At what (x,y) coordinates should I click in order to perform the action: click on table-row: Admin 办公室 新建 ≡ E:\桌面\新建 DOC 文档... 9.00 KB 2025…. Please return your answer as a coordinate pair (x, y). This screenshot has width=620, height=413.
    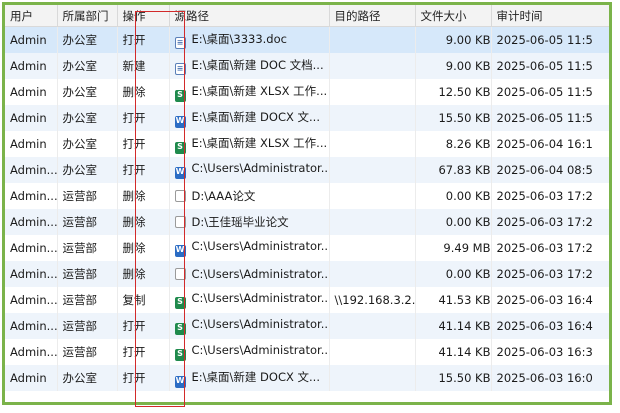
    Looking at the image, I should click on (307, 66).